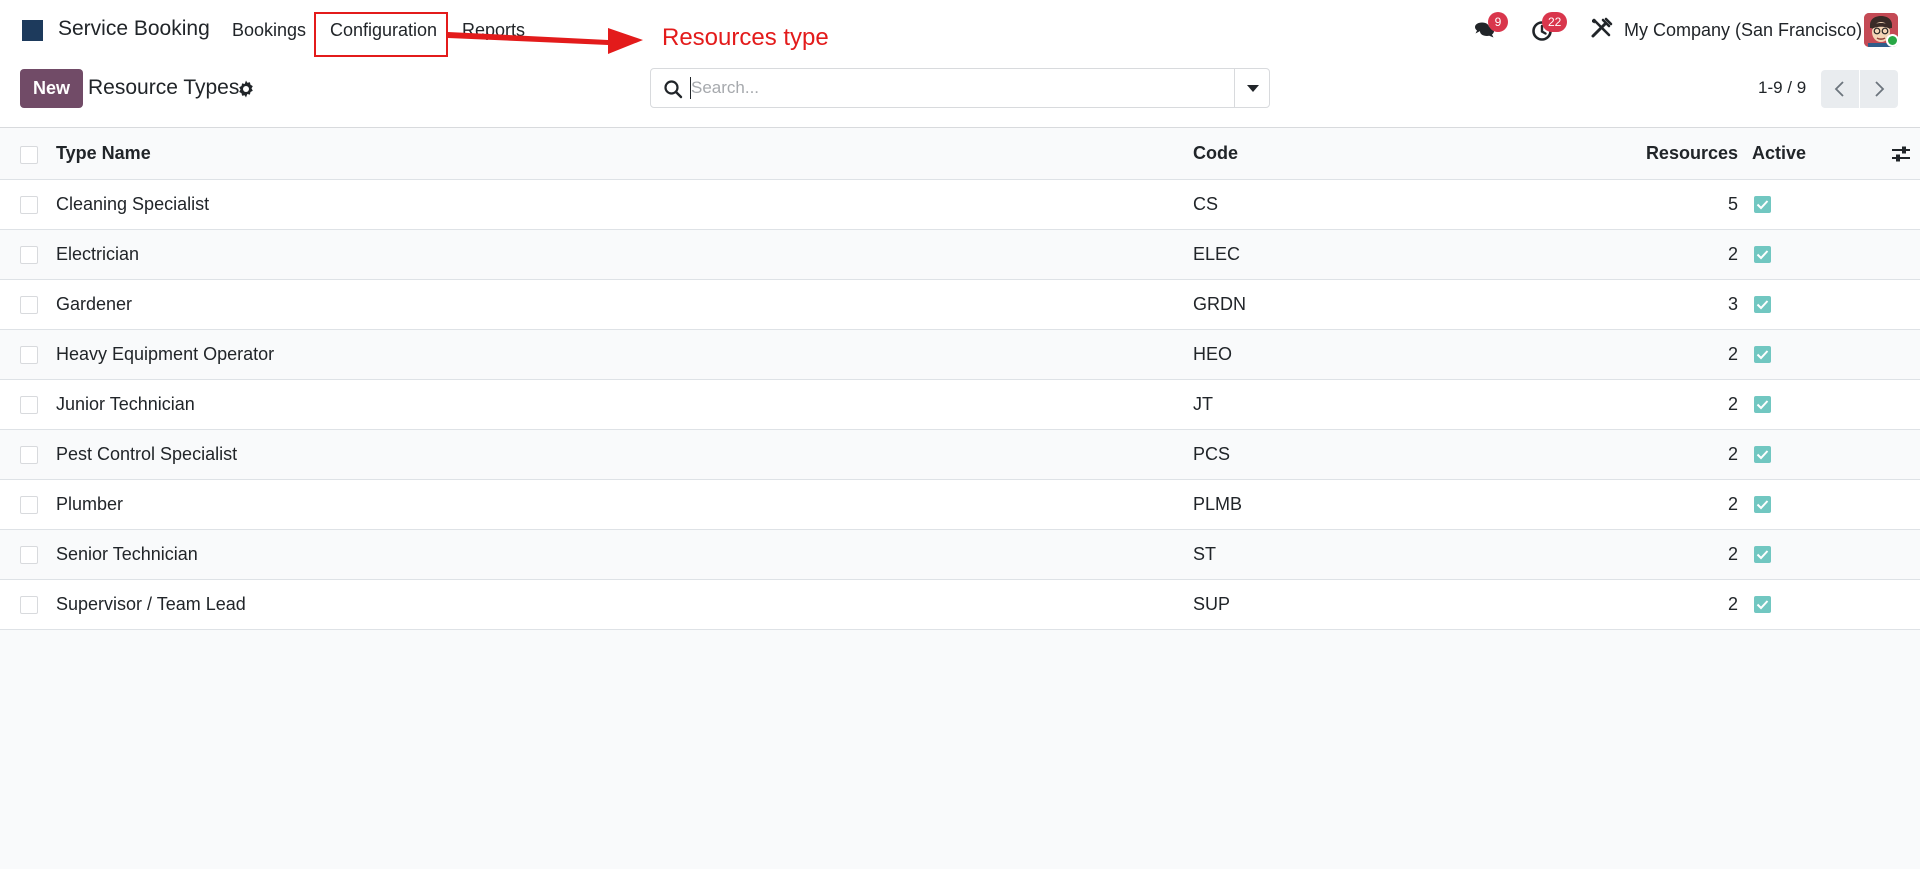  I want to click on cell-type-name: Junior Technician, so click(624, 404).